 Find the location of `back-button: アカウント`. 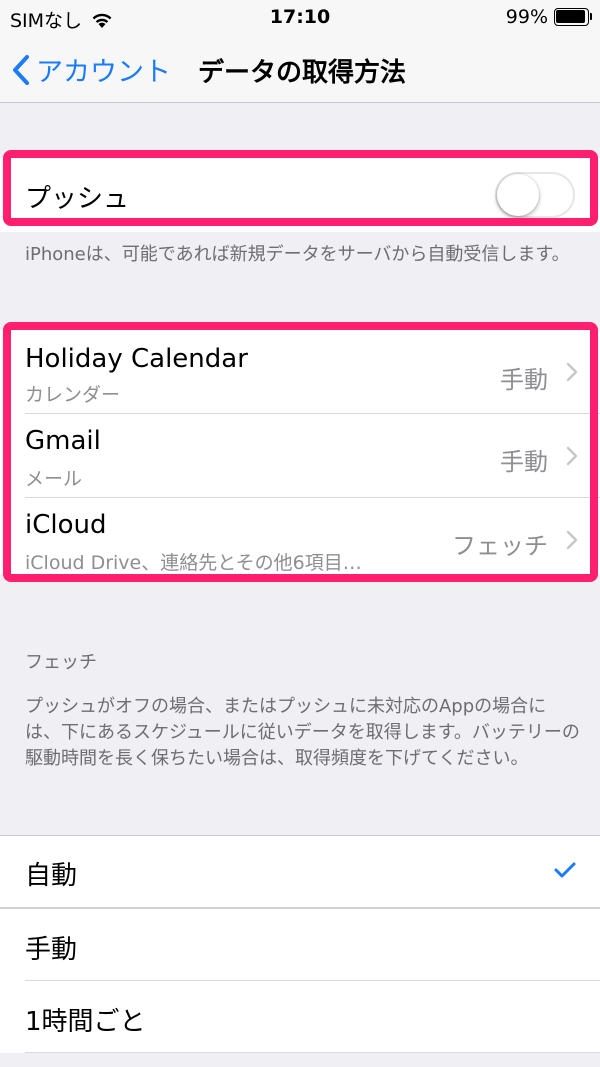

back-button: アカウント is located at coordinates (91, 69).